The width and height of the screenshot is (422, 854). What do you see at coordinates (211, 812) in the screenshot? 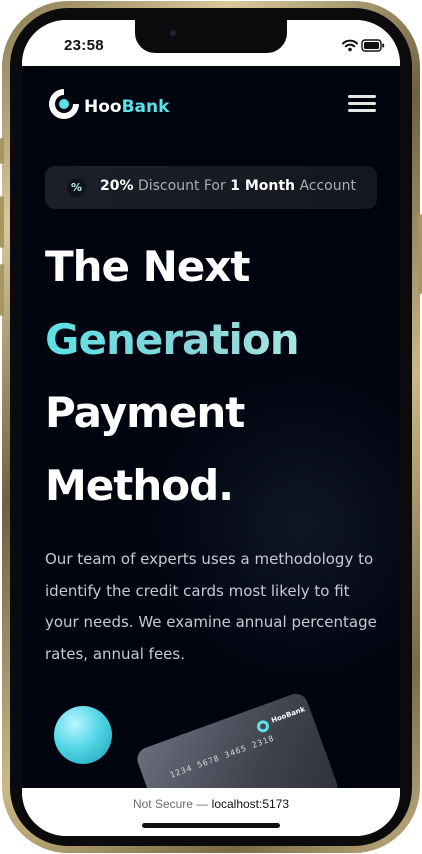
I see `browser-address-bar: Not Secure — localhost:5173` at bounding box center [211, 812].